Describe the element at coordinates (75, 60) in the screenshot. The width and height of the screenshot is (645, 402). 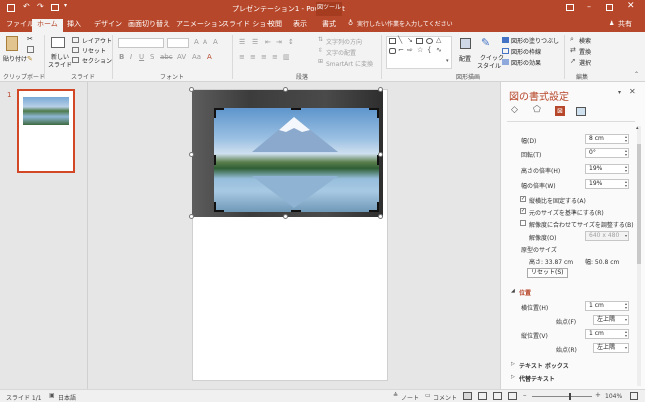
I see `section-icon` at that location.